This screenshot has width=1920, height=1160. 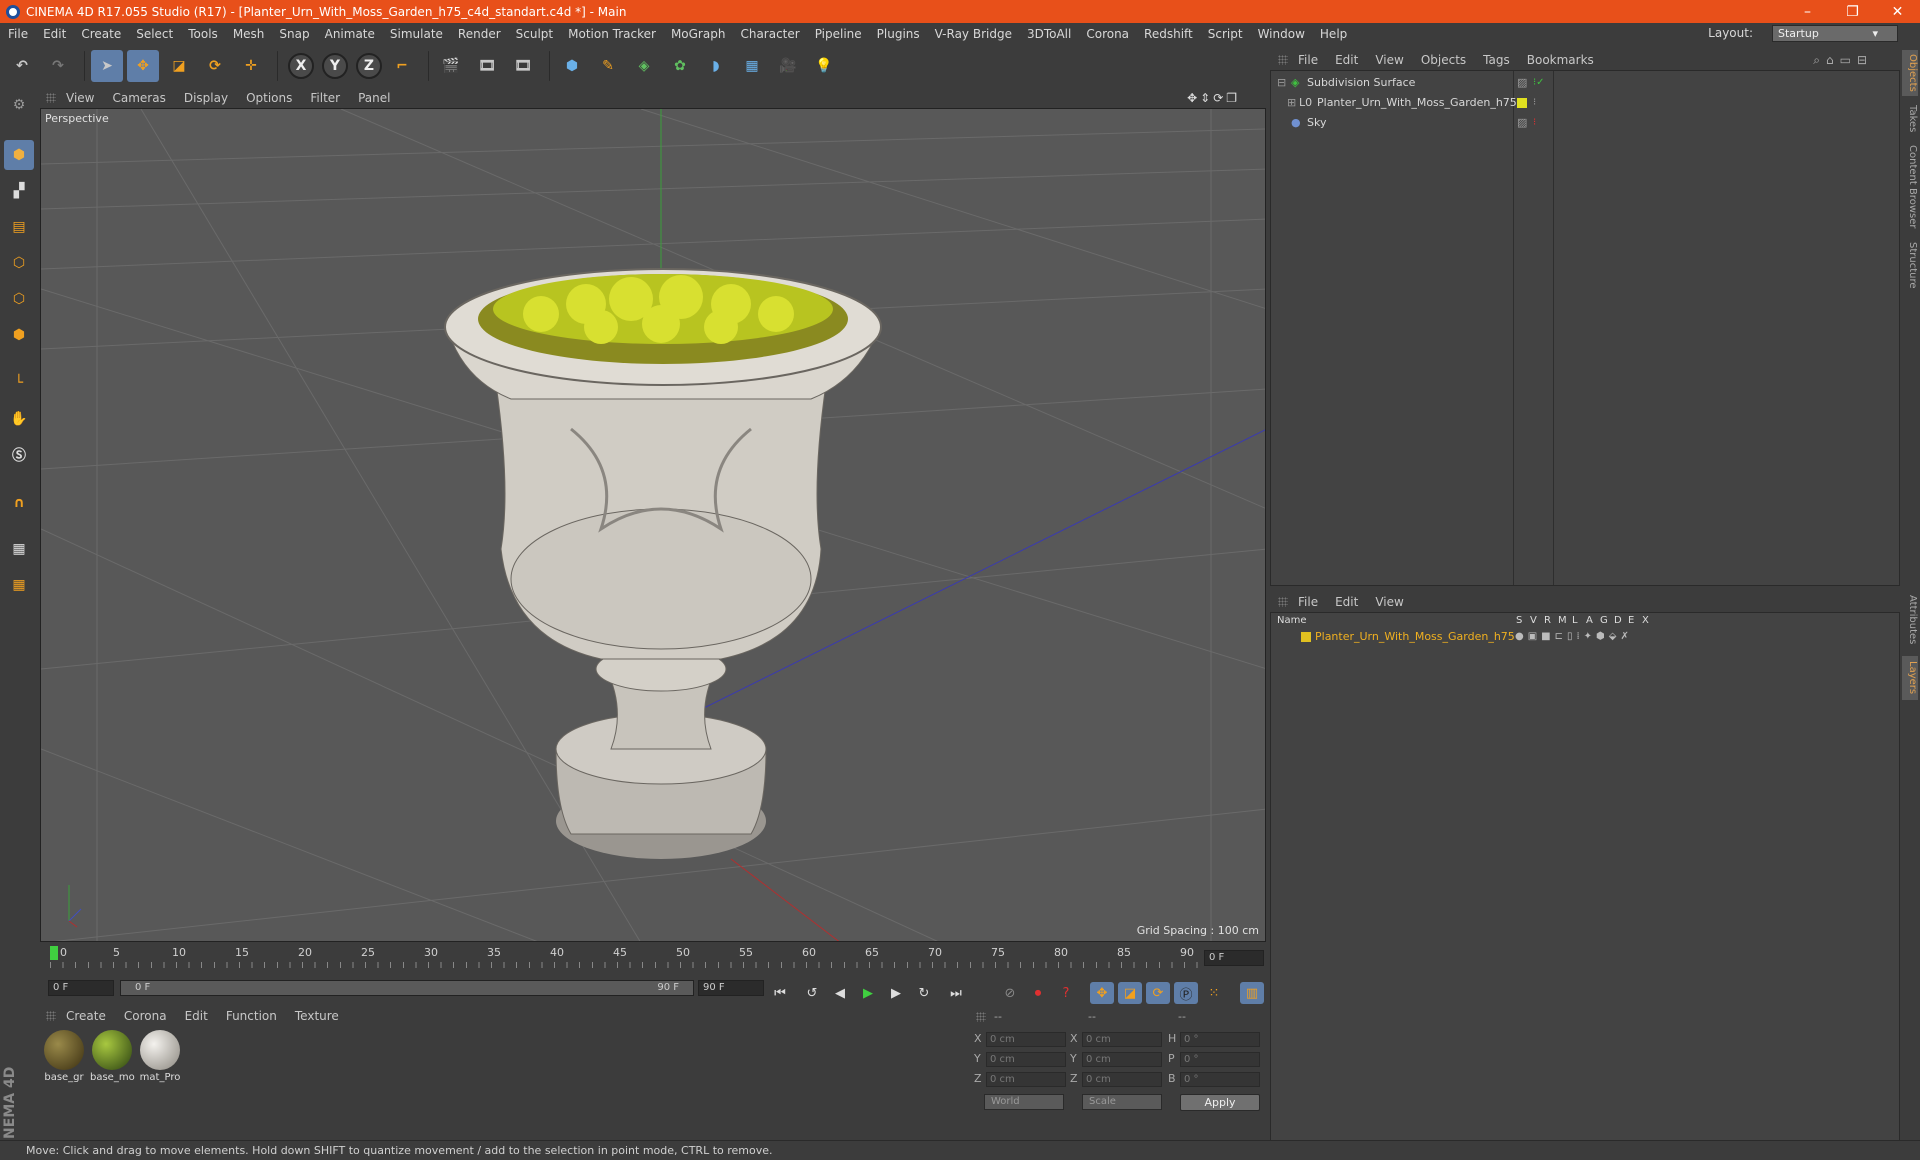 What do you see at coordinates (1346, 60) in the screenshot?
I see `om-menu-edit: Edit` at bounding box center [1346, 60].